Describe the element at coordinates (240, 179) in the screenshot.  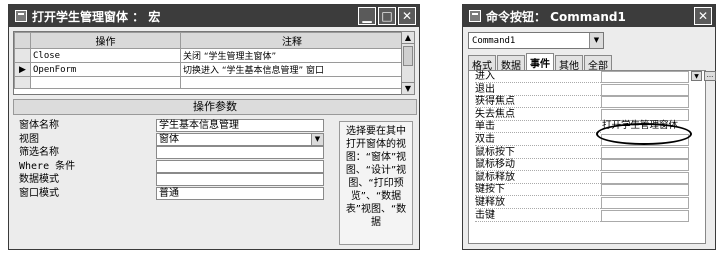
I see `data-mode-field` at that location.